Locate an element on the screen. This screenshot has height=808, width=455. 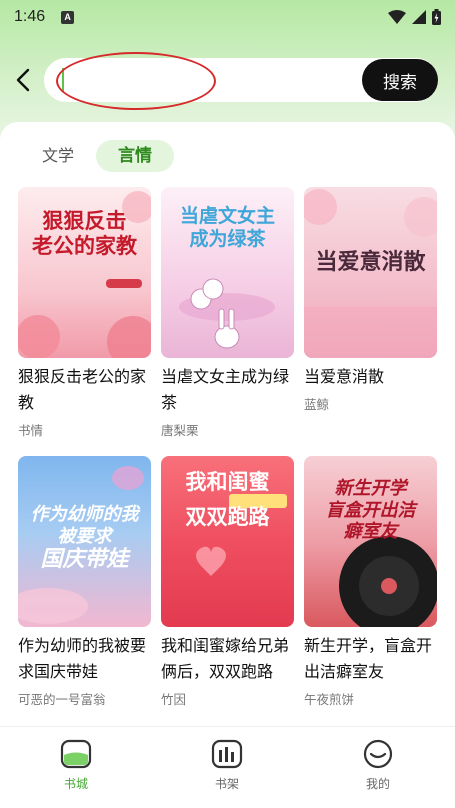
book-cover: 当爱意消散 is located at coordinates (370, 272).